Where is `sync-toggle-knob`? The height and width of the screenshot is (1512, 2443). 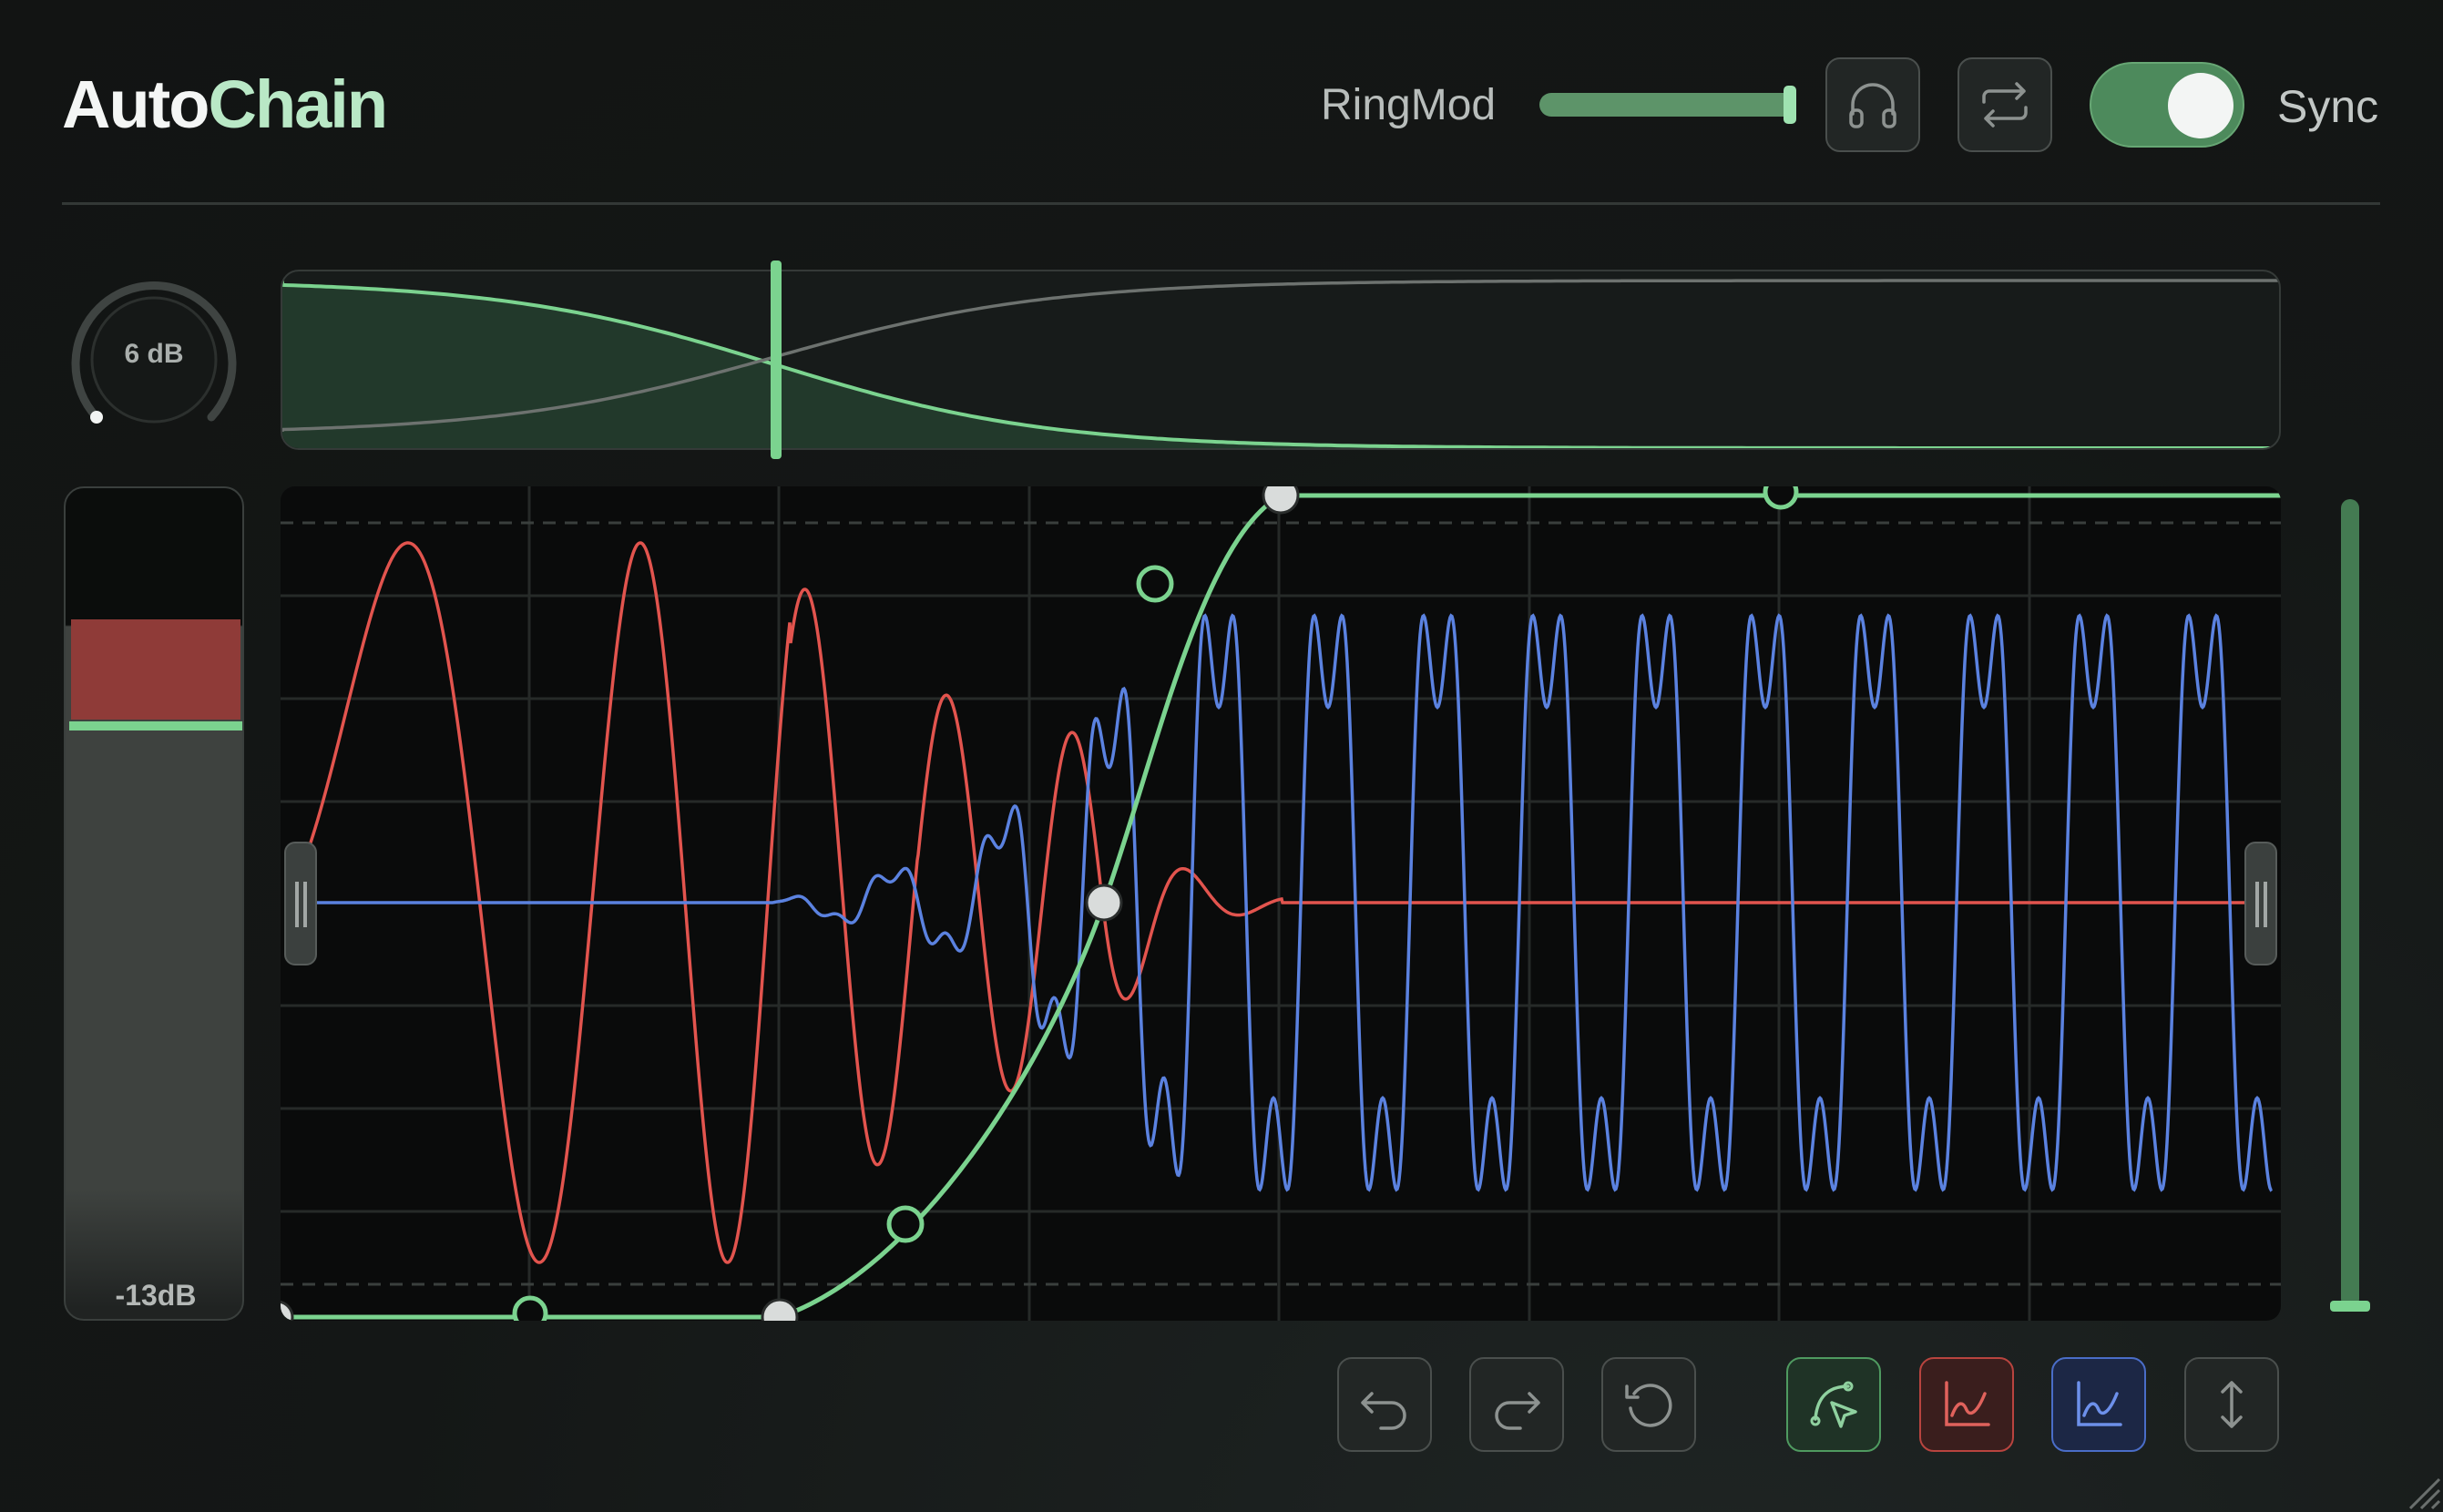
sync-toggle-knob is located at coordinates (2201, 106).